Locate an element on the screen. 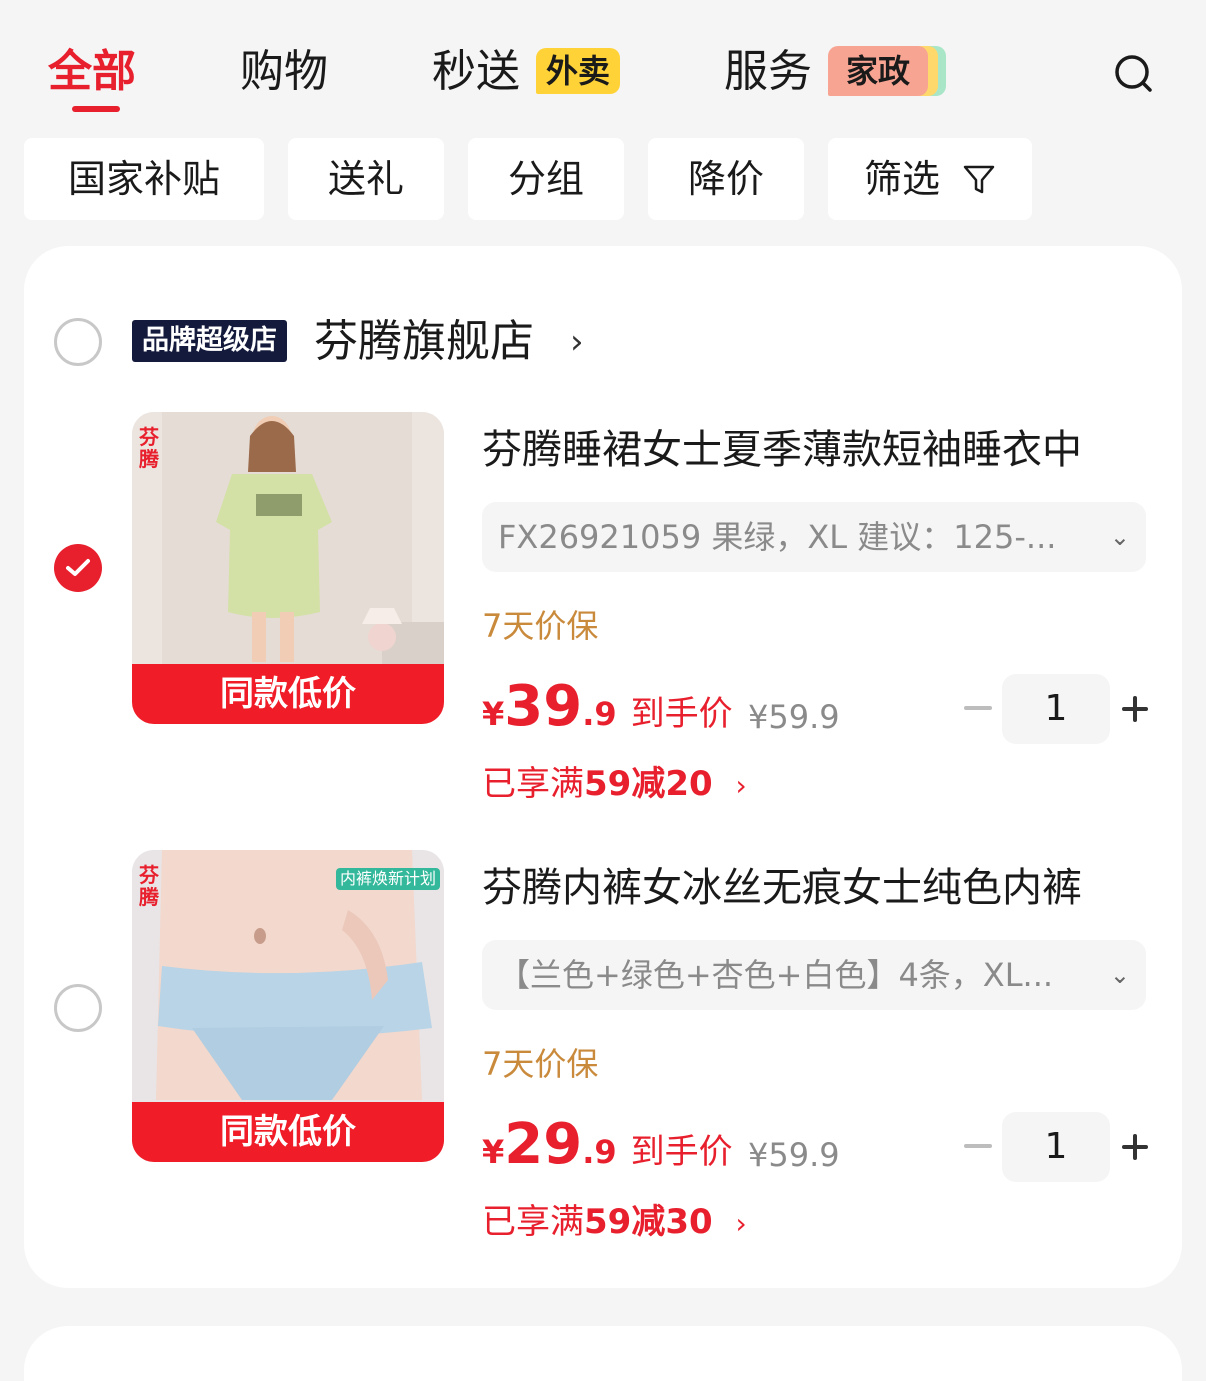 The width and height of the screenshot is (1206, 1381). final-price: ¥29.9 到手价 is located at coordinates (607, 1144).